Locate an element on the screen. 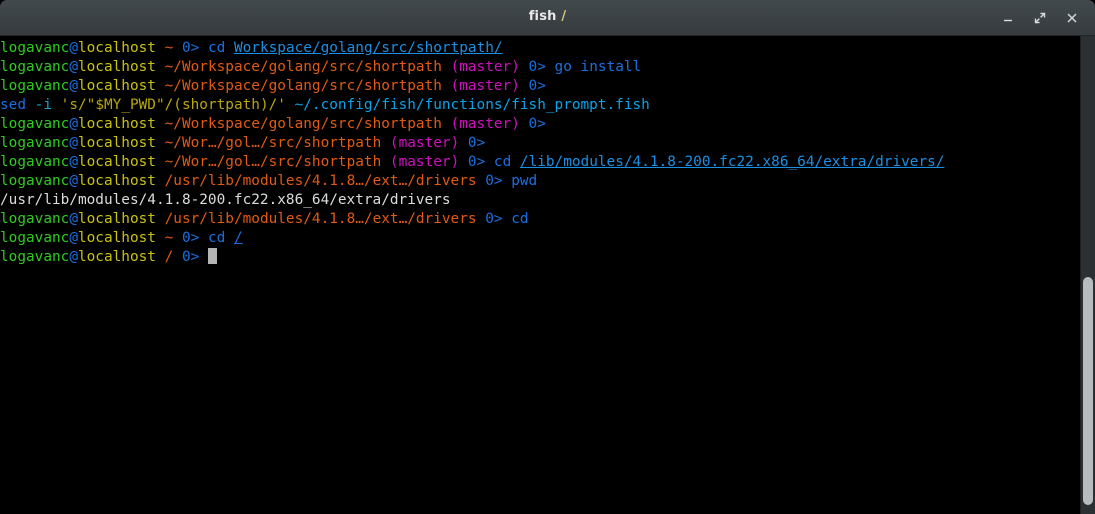 Image resolution: width=1095 pixels, height=514 pixels. close-button is located at coordinates (1072, 18).